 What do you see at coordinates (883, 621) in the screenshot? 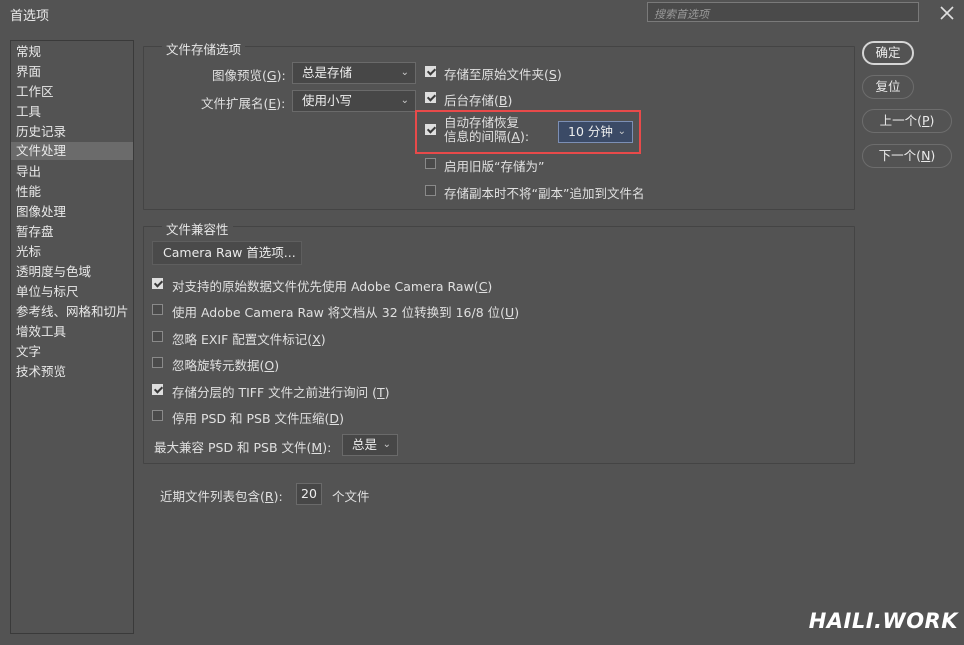
I see `watermark: HAILI.WORK` at bounding box center [883, 621].